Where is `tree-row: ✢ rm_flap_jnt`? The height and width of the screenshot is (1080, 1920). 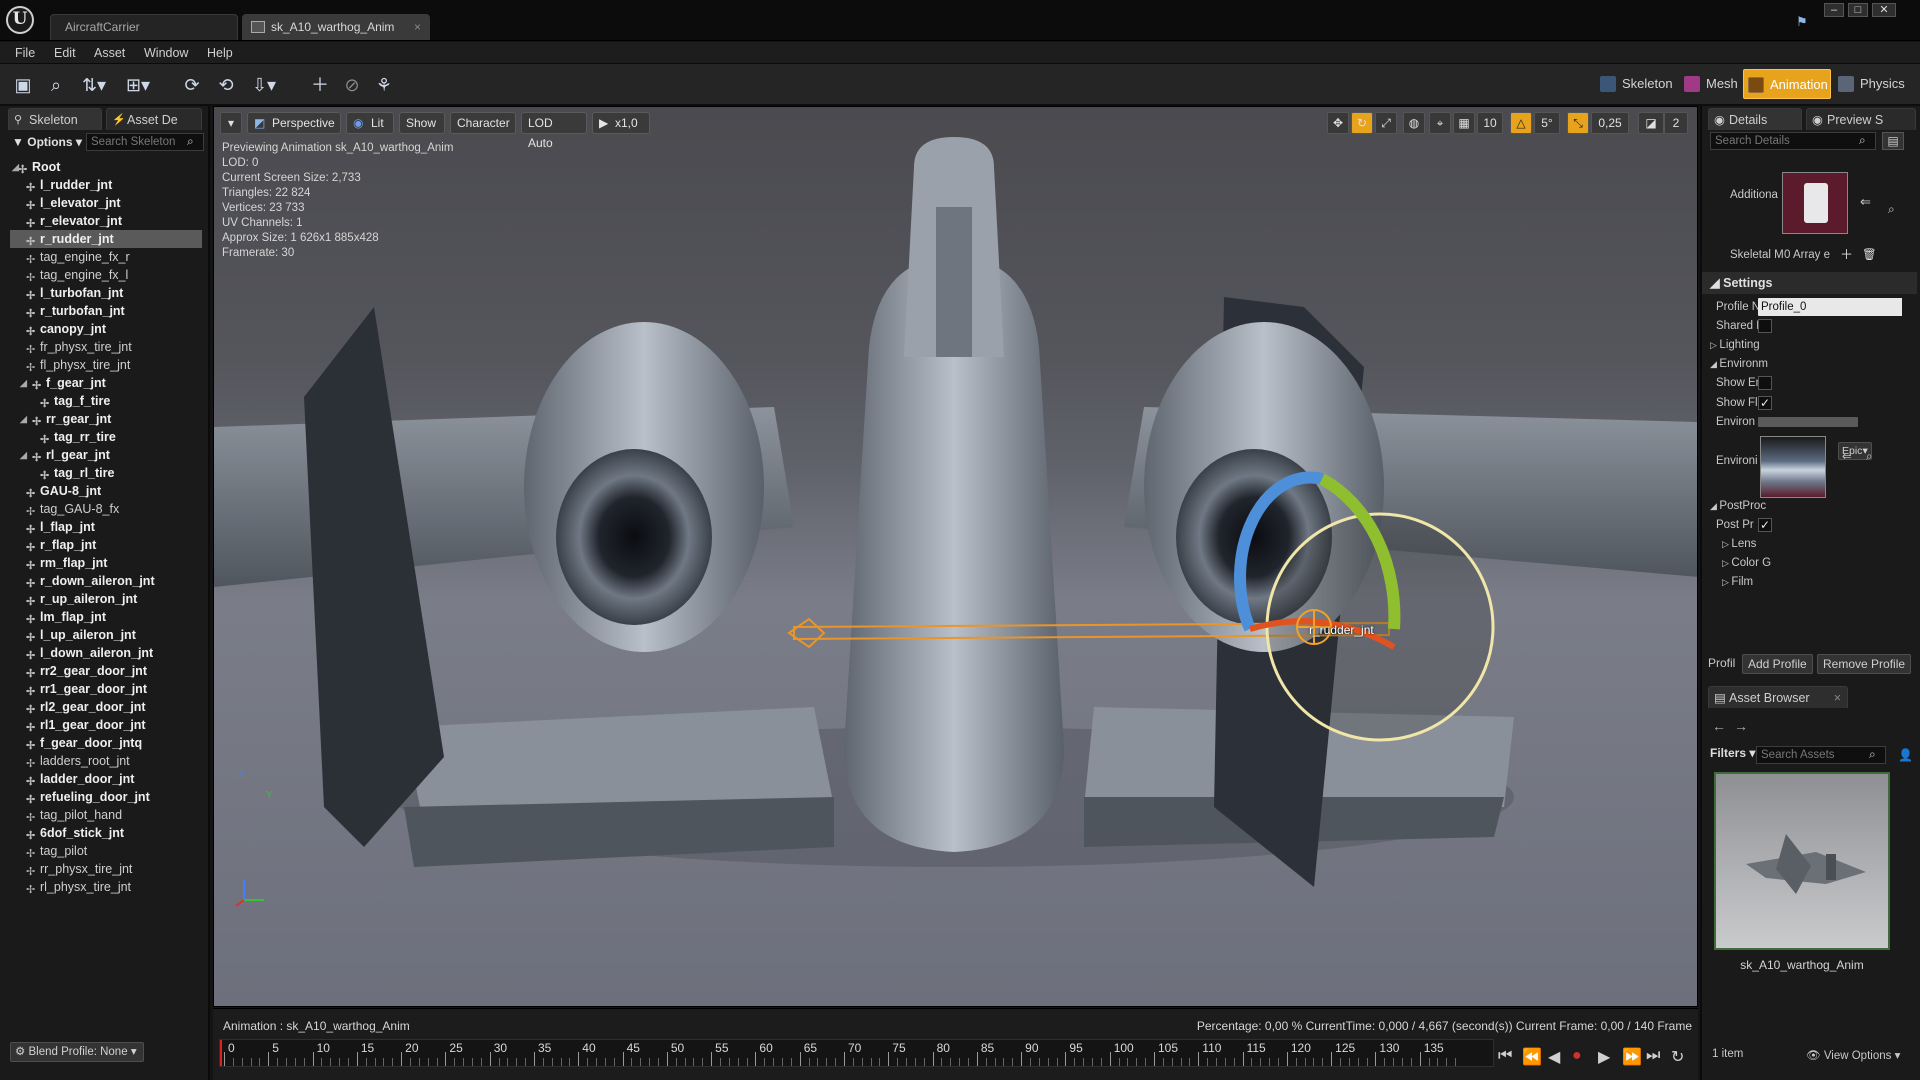 tree-row: ✢ rm_flap_jnt is located at coordinates (106, 563).